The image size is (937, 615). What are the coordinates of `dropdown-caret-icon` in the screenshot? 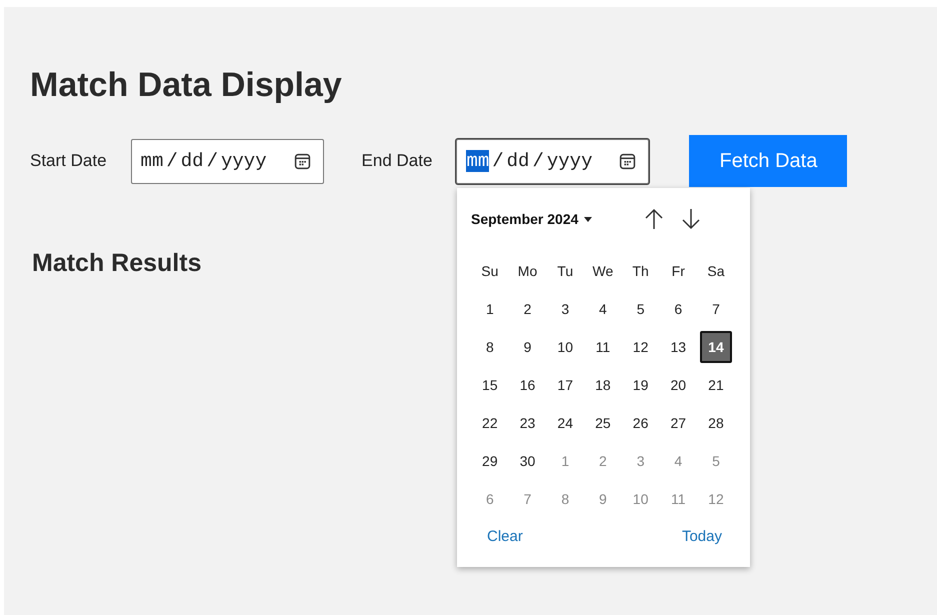 It's located at (588, 219).